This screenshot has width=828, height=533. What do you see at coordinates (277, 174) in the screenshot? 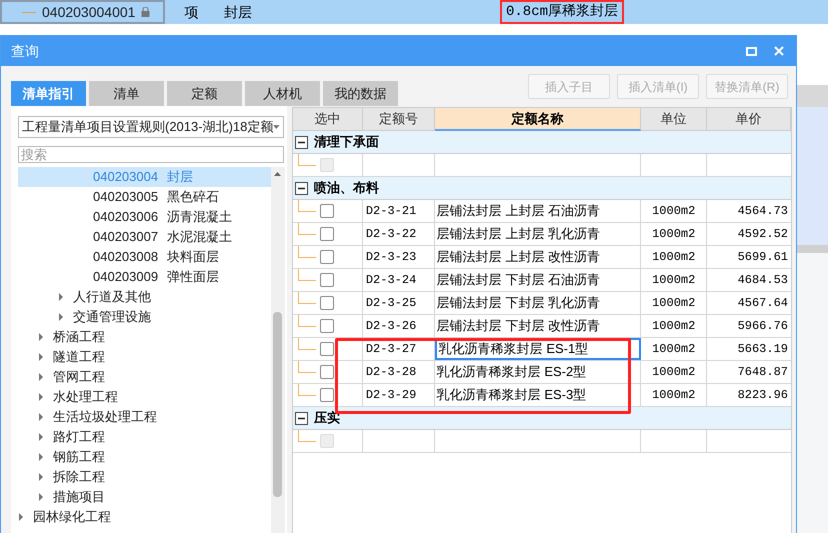
I see `scroll-up-arrow-icon` at bounding box center [277, 174].